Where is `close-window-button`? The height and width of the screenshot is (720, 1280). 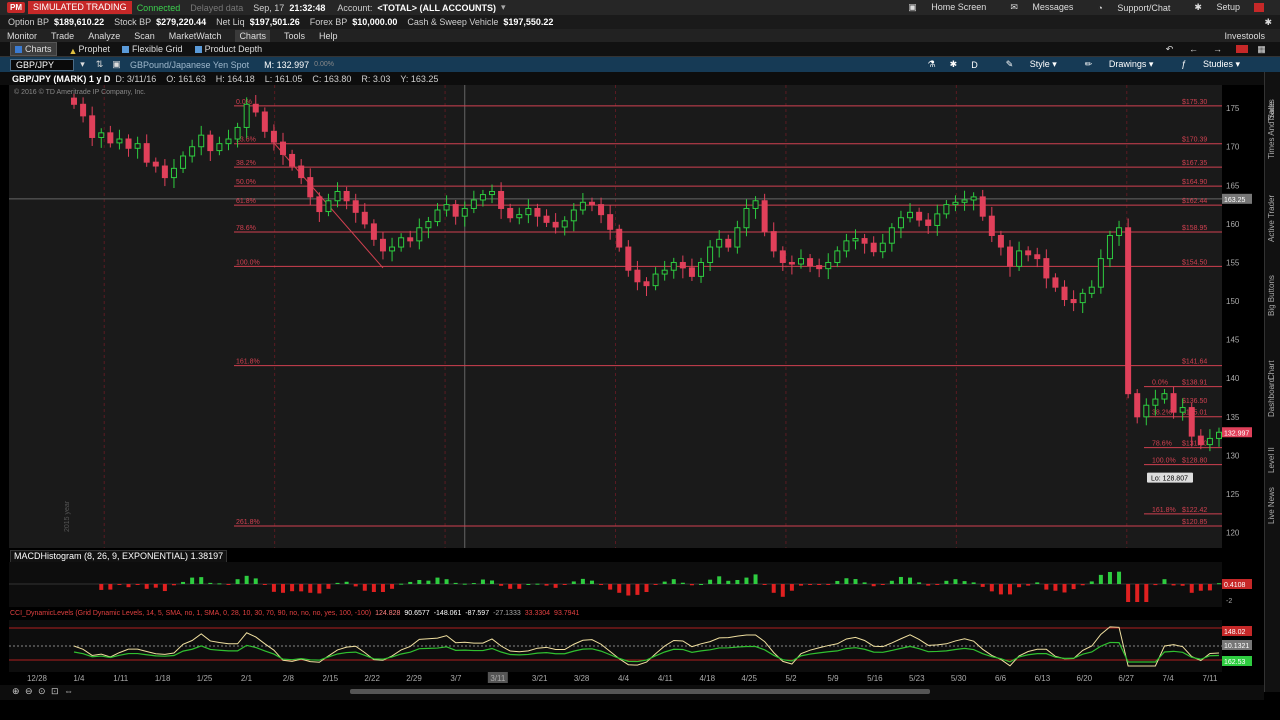
close-window-button is located at coordinates (1259, 7).